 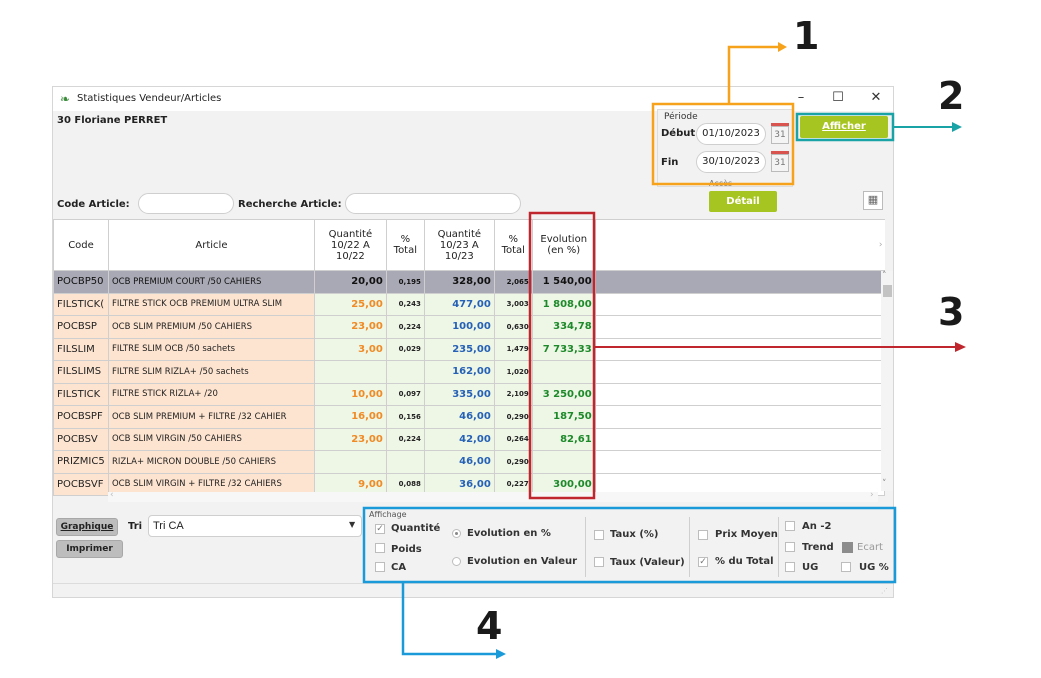 I want to click on highlight-period-box, so click(x=723, y=144).